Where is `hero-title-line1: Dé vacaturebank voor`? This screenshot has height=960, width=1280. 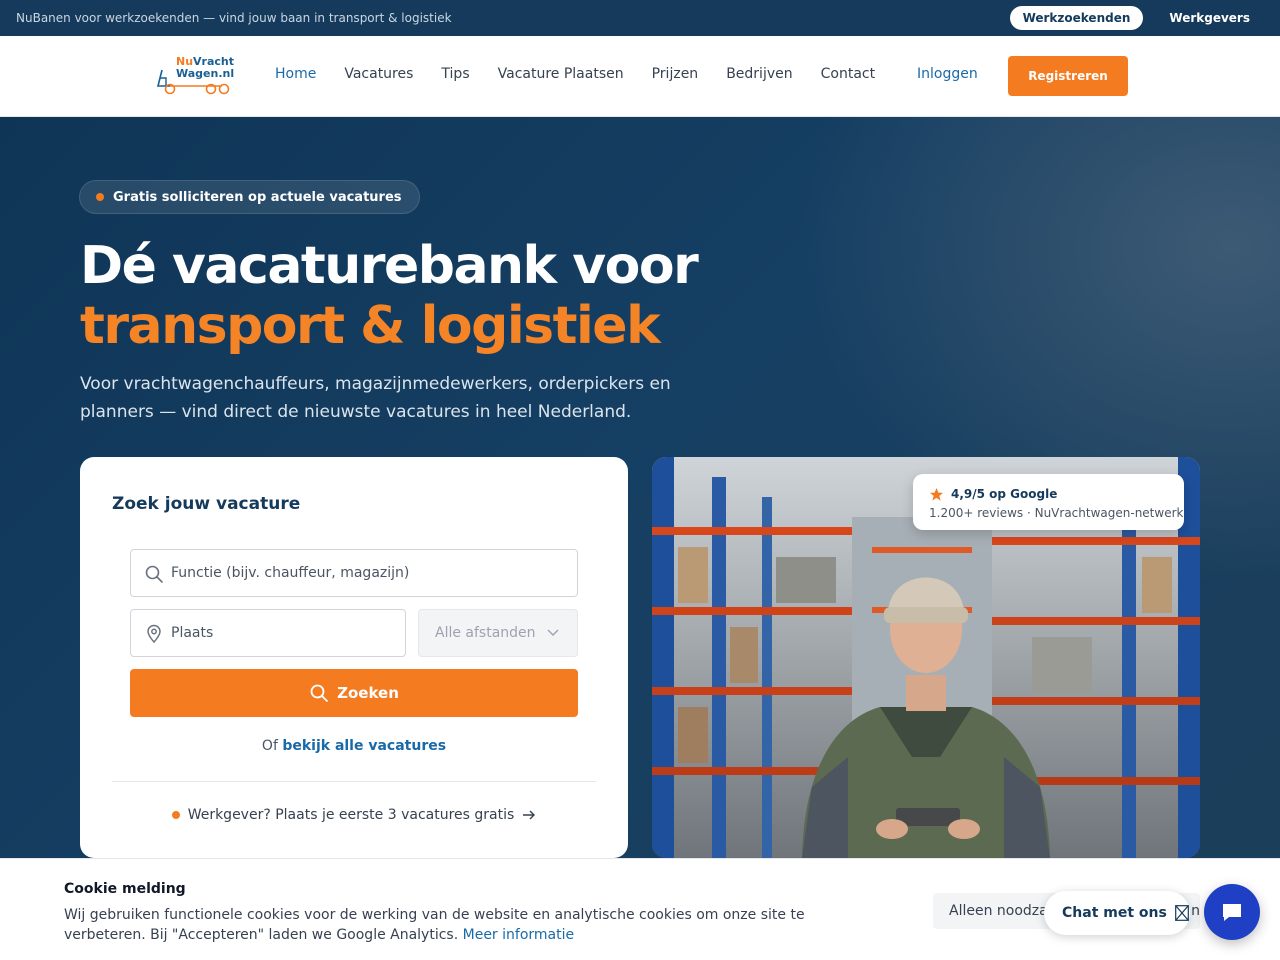
hero-title-line1: Dé vacaturebank voor is located at coordinates (389, 266).